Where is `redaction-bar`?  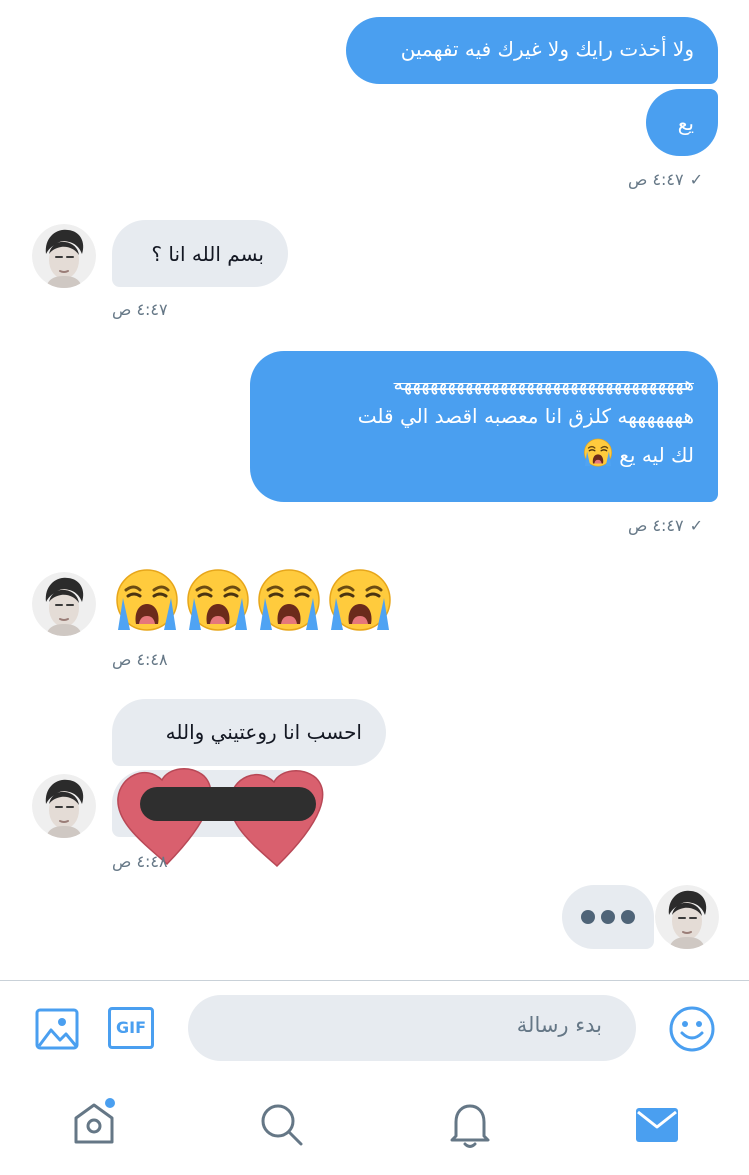
redaction-bar is located at coordinates (228, 804).